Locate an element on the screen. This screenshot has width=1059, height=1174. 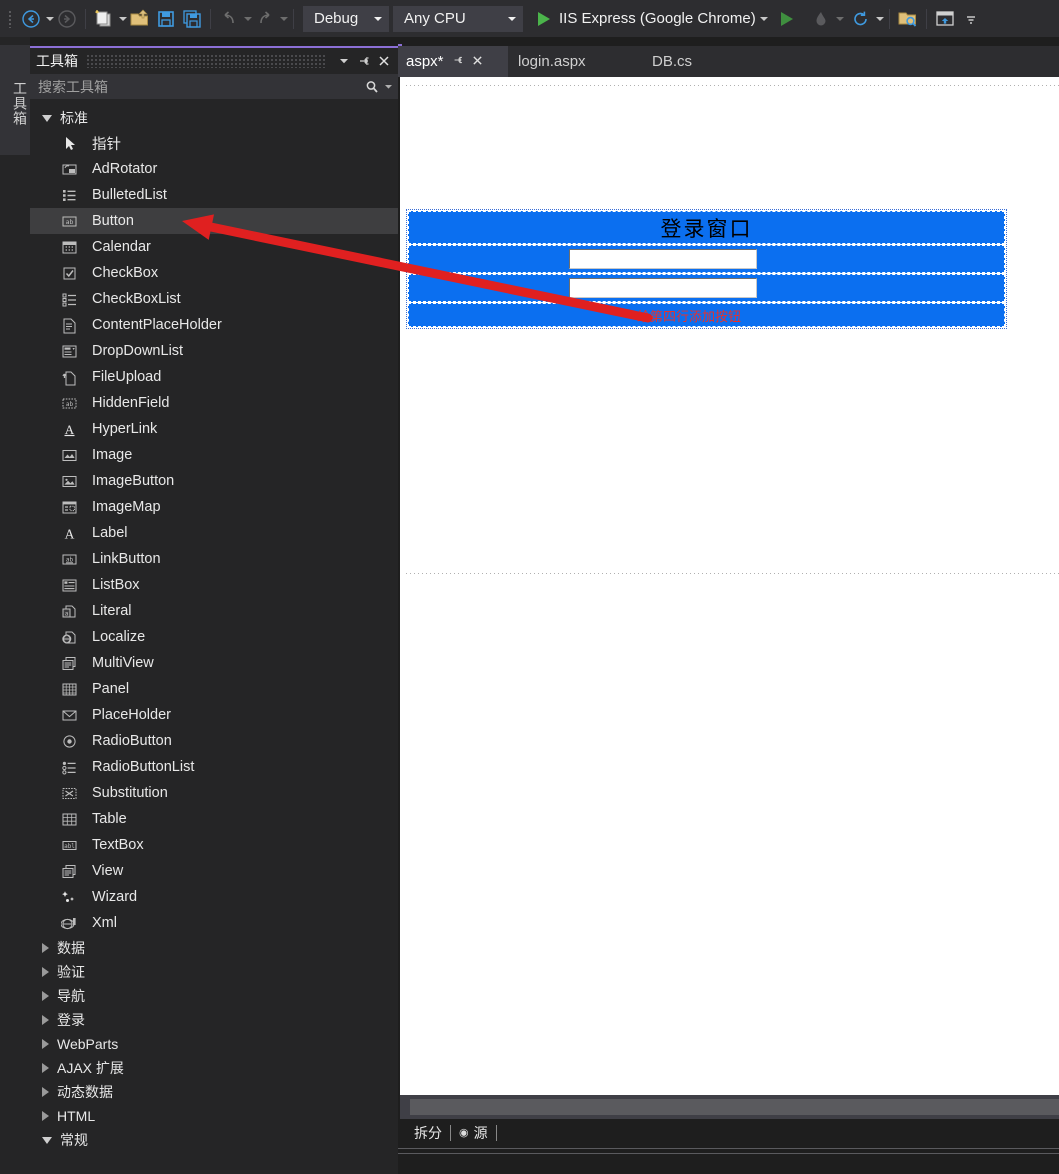
login-table-row-password is located at coordinates (706, 288).